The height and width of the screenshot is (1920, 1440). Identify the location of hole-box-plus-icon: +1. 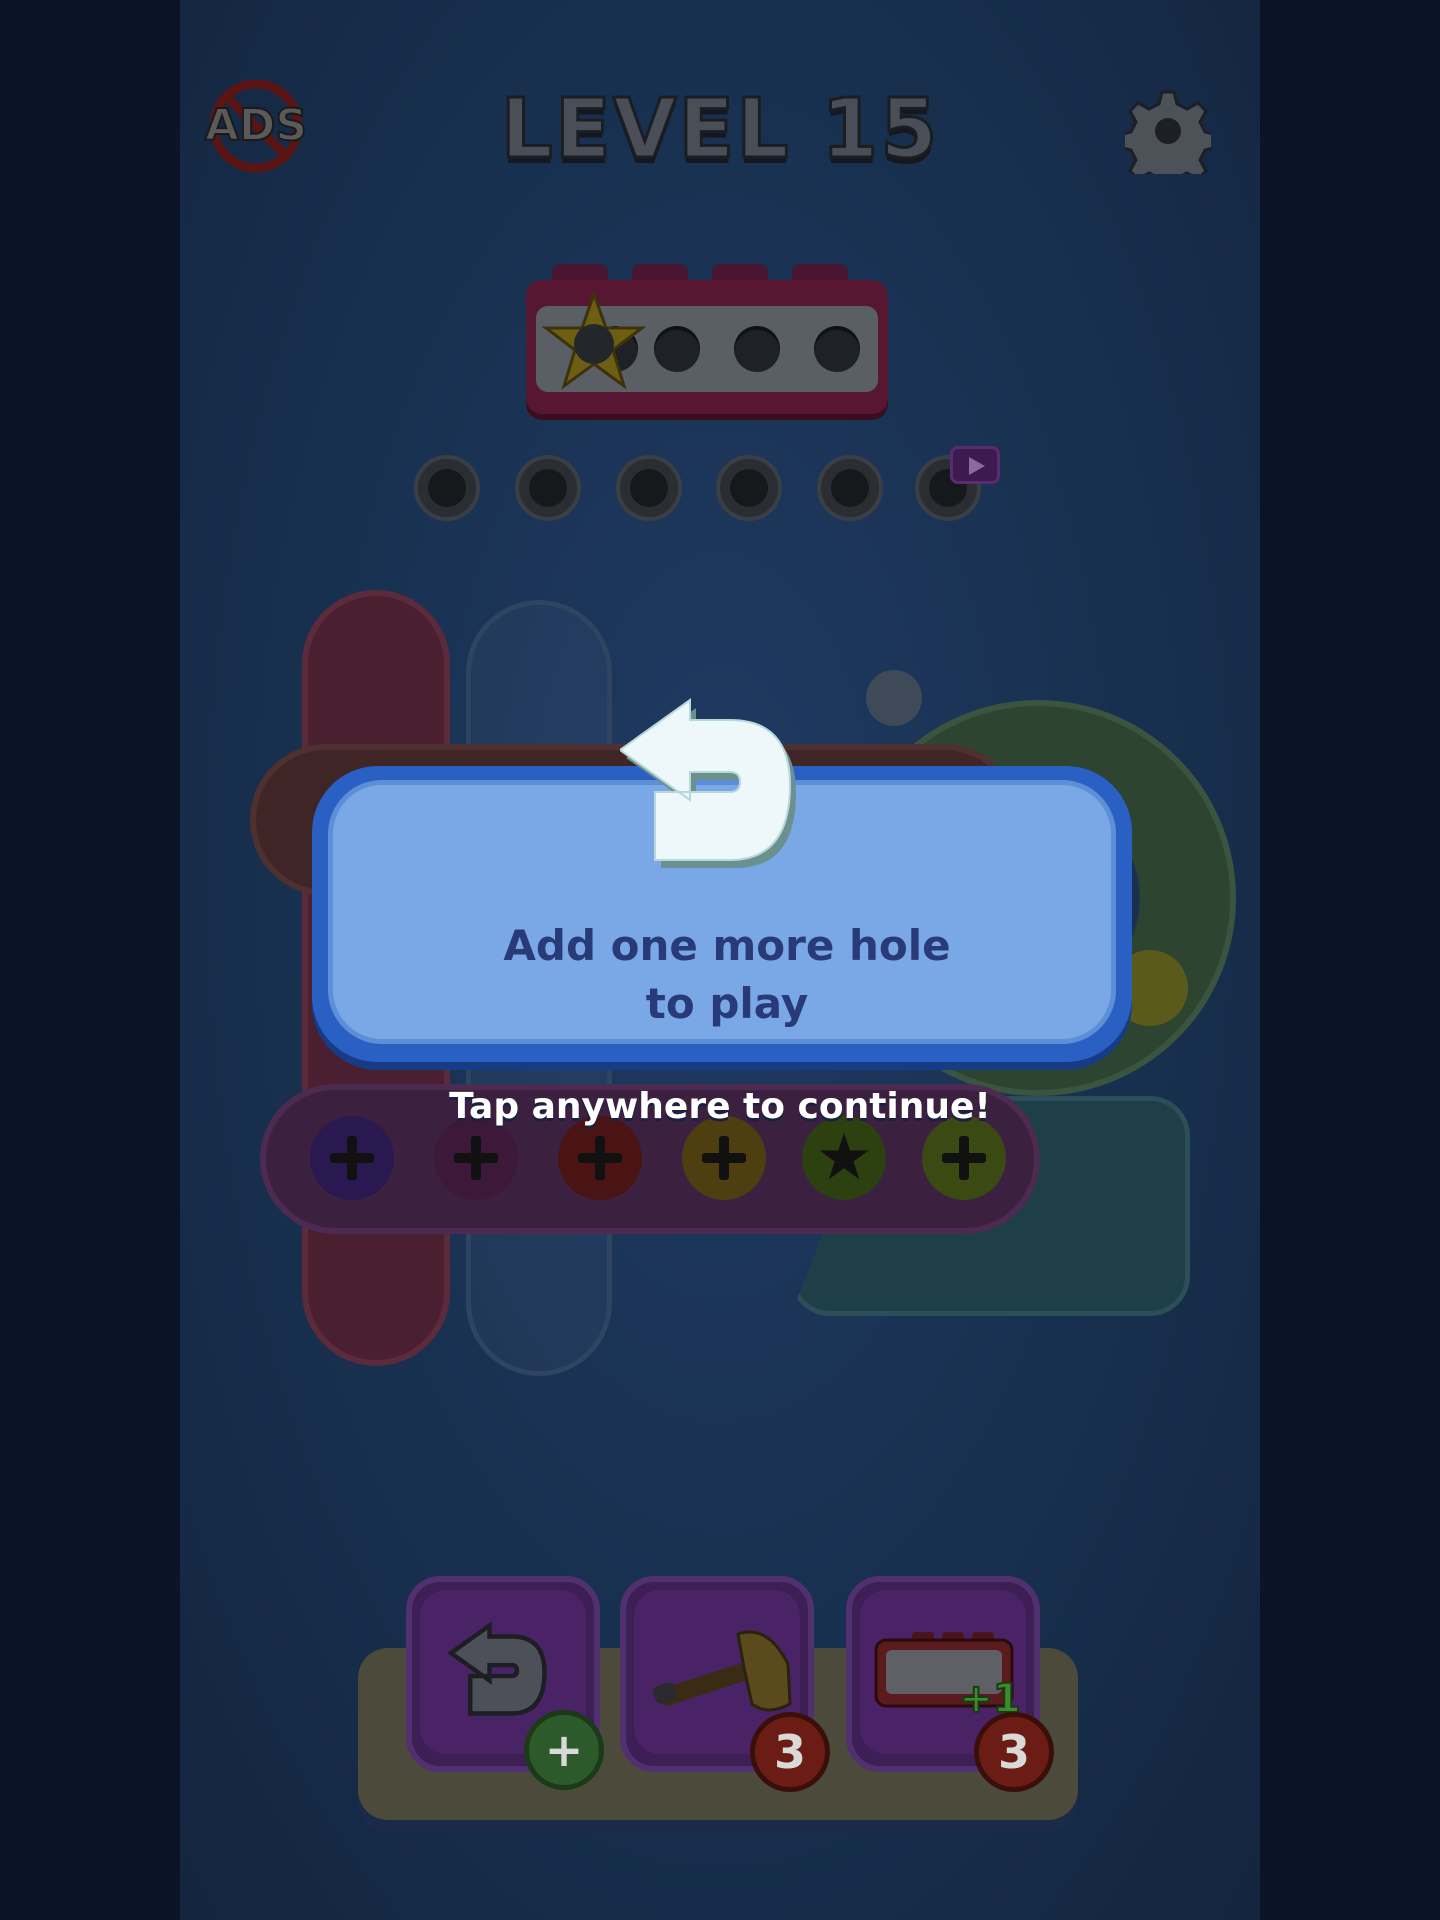
(948, 1677).